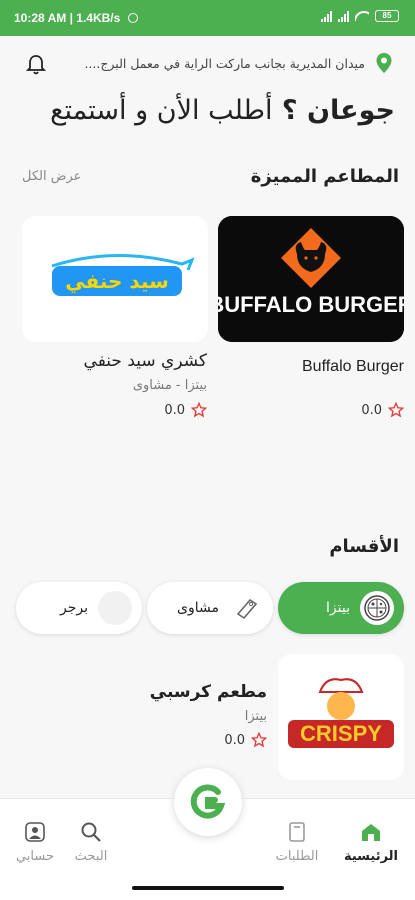 The height and width of the screenshot is (900, 415). I want to click on alarm-icon, so click(132, 18).